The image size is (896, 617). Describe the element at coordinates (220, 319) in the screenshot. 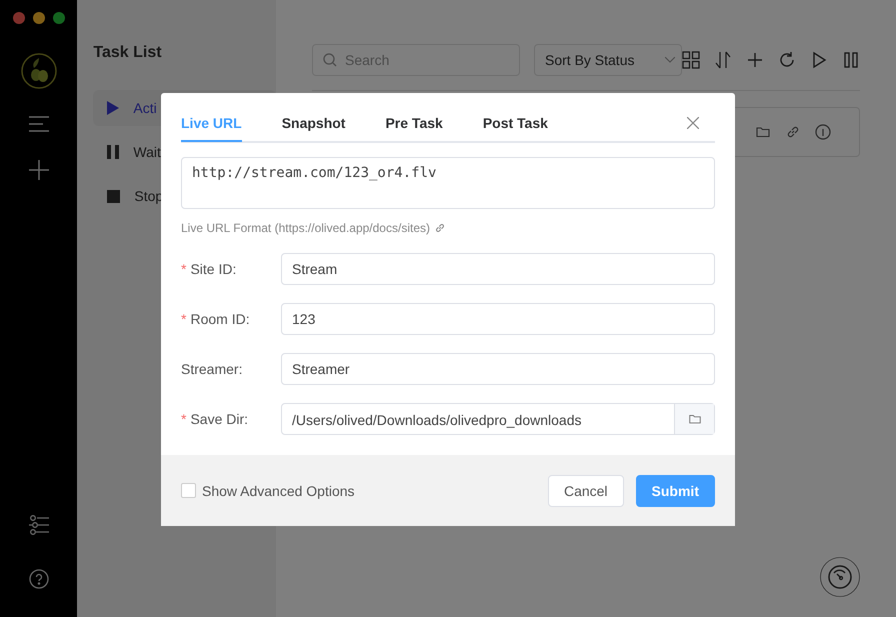

I see `field-label: Room ID:` at that location.